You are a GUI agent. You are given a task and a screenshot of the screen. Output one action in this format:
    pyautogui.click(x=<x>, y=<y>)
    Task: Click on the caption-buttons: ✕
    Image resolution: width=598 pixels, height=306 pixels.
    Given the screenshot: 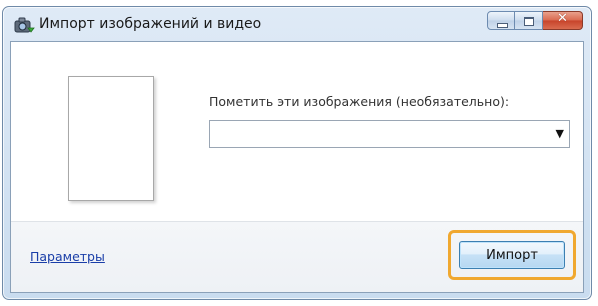 What is the action you would take?
    pyautogui.click(x=535, y=21)
    